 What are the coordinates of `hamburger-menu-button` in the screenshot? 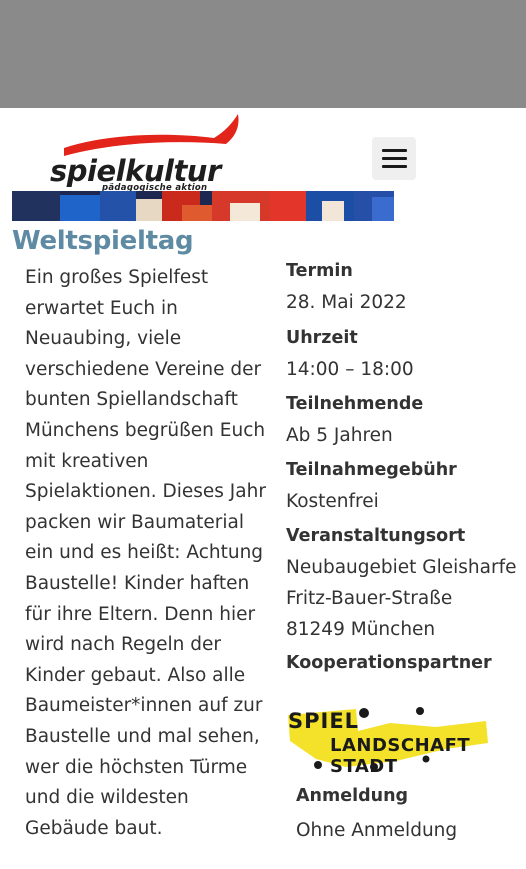 It's located at (394, 158).